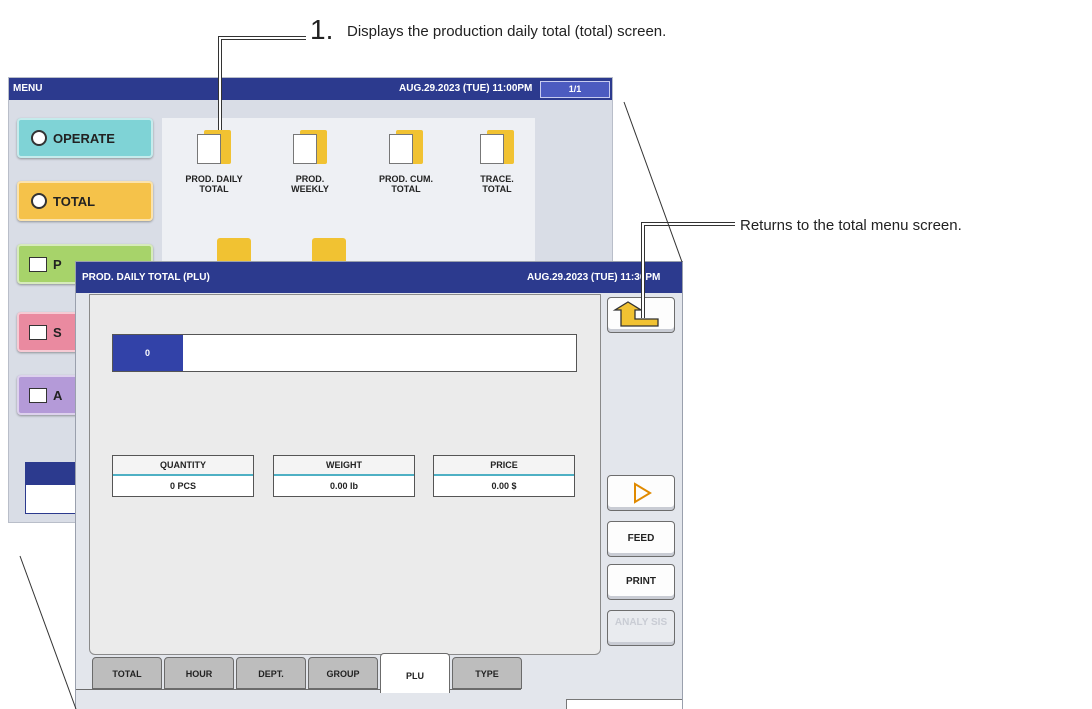 This screenshot has width=1092, height=709. What do you see at coordinates (322, 29) in the screenshot?
I see `callout-1-number: 1.` at bounding box center [322, 29].